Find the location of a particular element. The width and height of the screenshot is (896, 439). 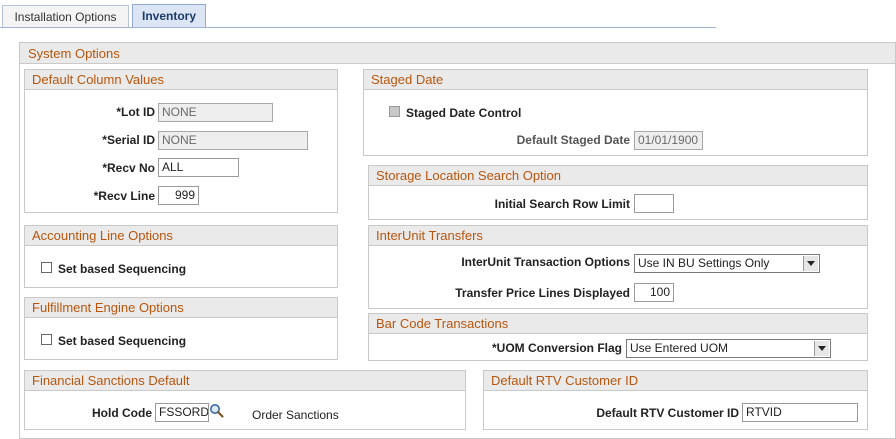

storage-location-group: Storage Location Search Option is located at coordinates (618, 192).